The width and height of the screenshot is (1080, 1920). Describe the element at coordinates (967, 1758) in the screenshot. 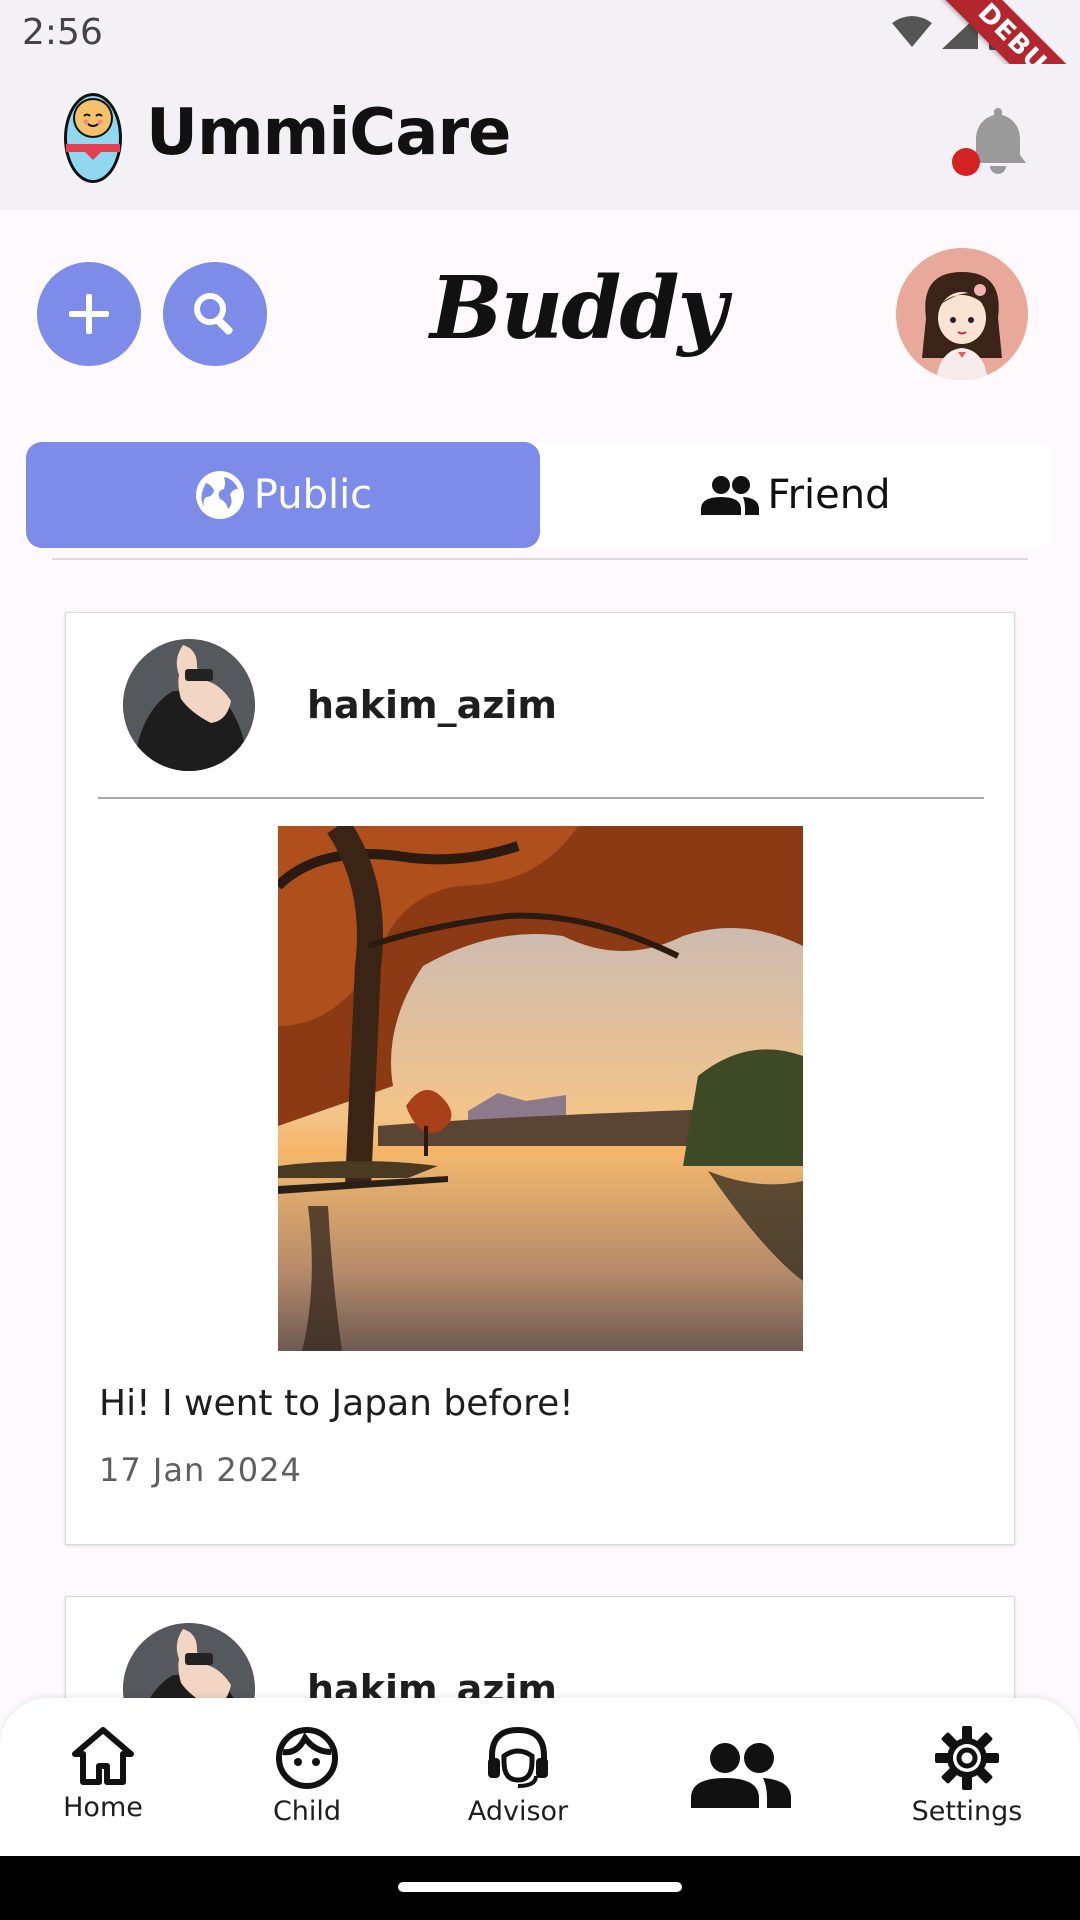

I see `gear-icon` at that location.